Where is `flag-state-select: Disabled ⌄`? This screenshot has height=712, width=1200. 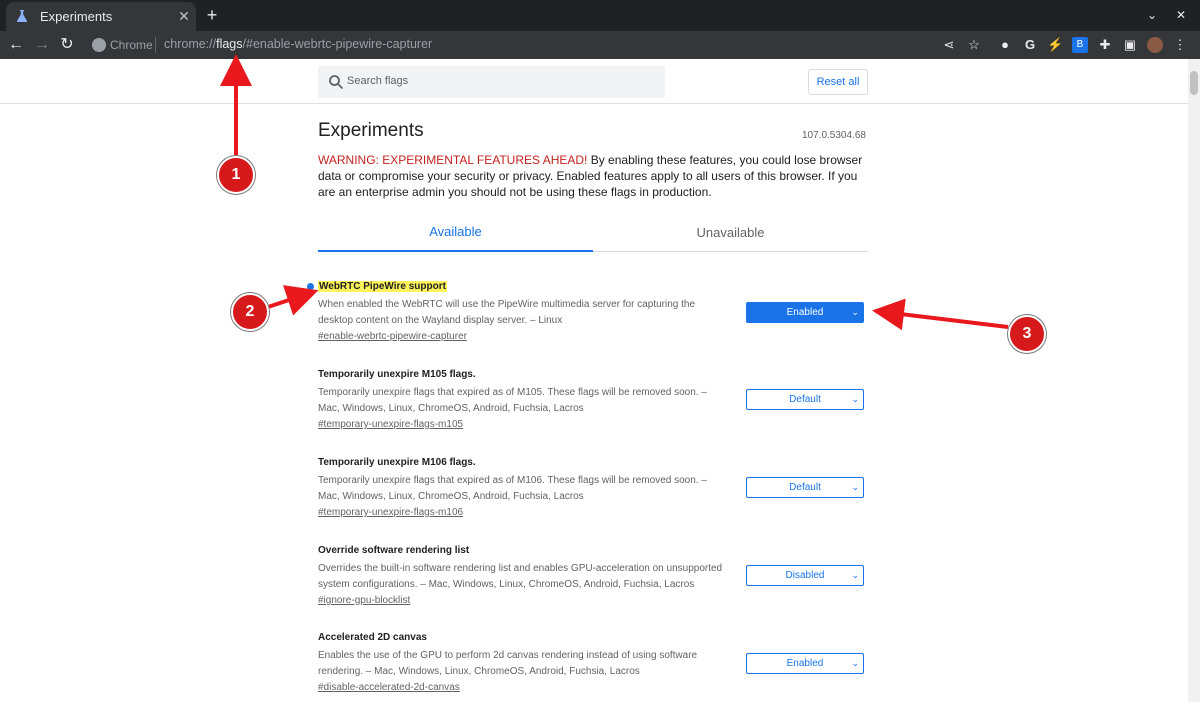 flag-state-select: Disabled ⌄ is located at coordinates (805, 575).